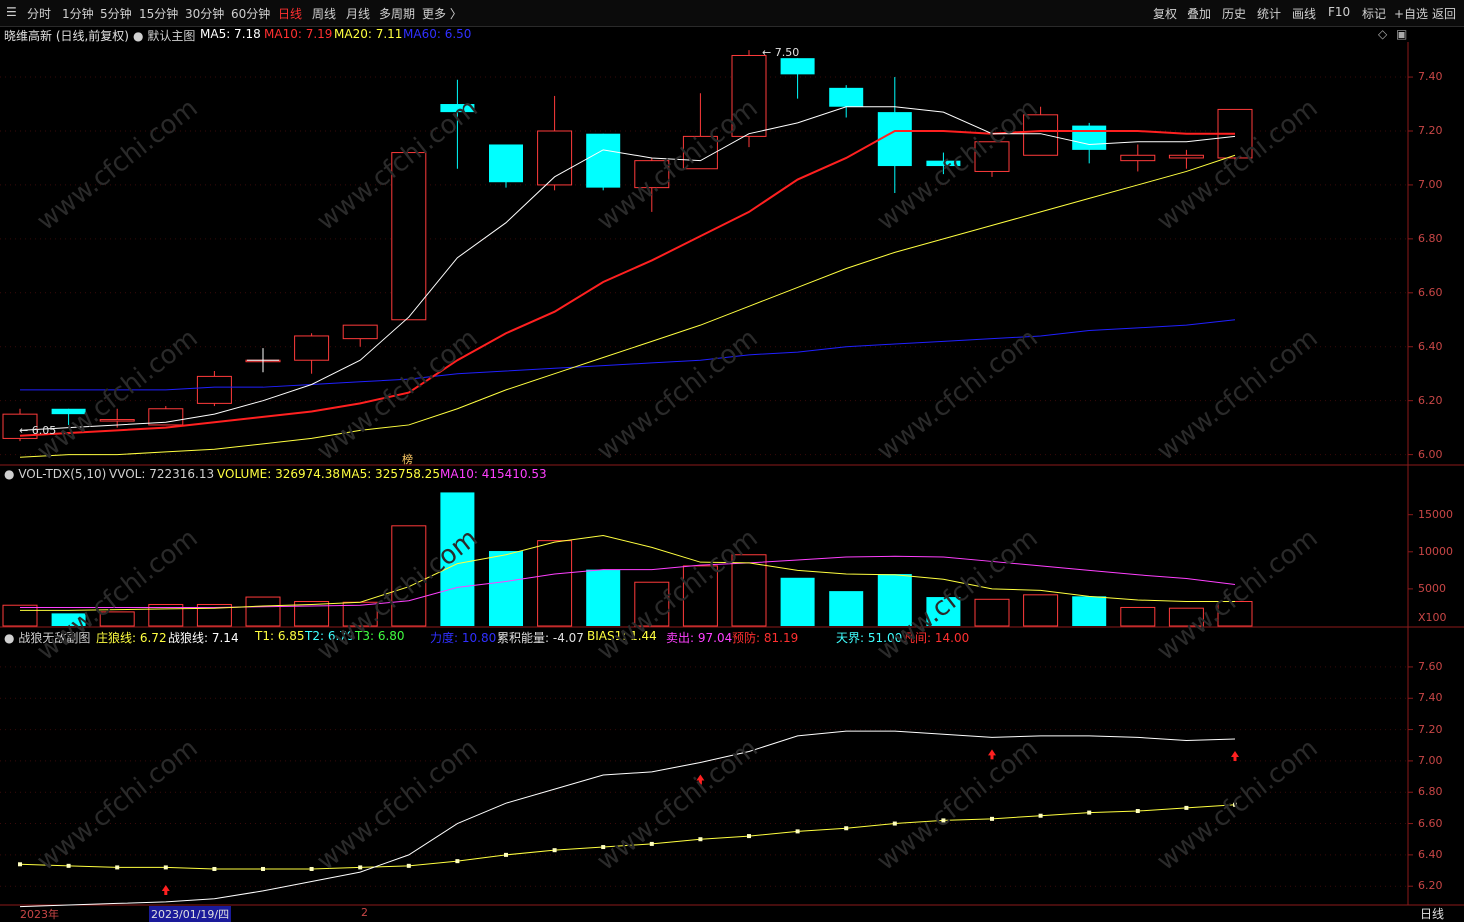 The width and height of the screenshot is (1464, 922). What do you see at coordinates (1430, 292) in the screenshot?
I see `price-axis-label: 6.60` at bounding box center [1430, 292].